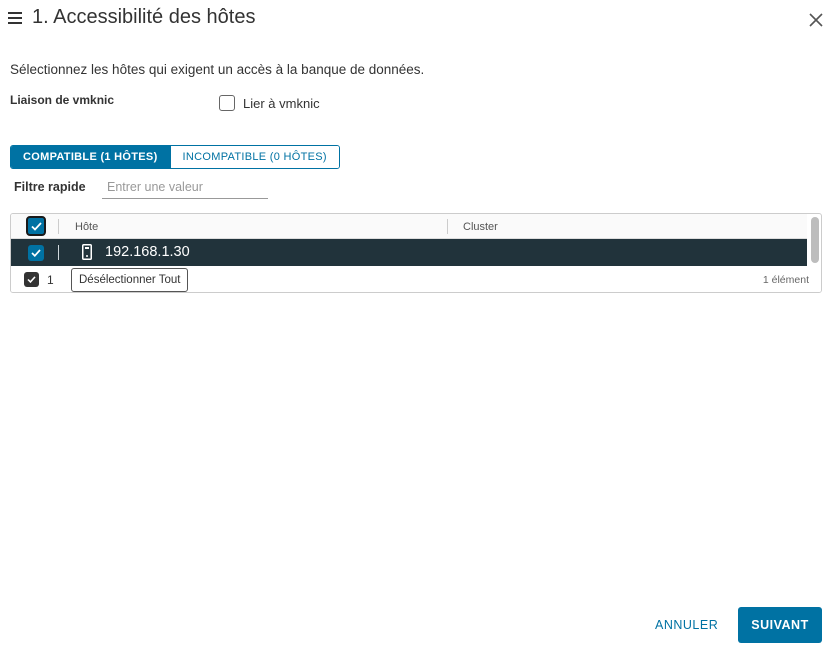  What do you see at coordinates (254, 157) in the screenshot?
I see `tab-incompatible: INCOMPATIBLE (0 HÔTES)` at bounding box center [254, 157].